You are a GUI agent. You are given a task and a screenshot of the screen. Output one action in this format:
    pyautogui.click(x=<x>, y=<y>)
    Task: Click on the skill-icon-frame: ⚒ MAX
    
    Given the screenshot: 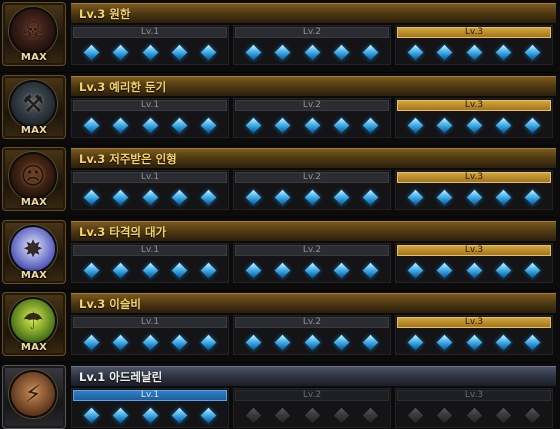 What is the action you would take?
    pyautogui.click(x=34, y=107)
    